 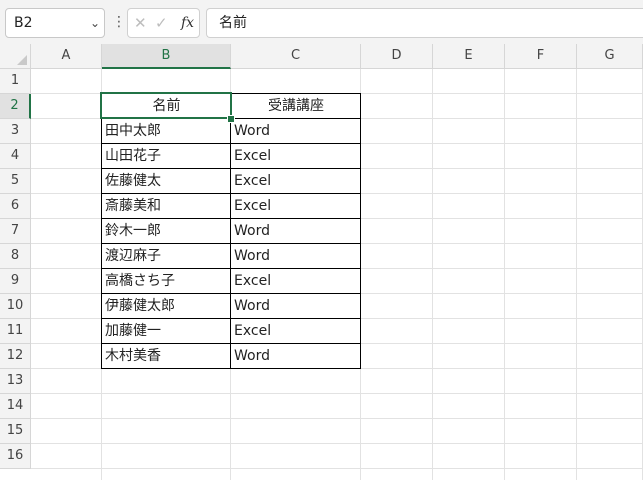 I want to click on row-header-16: 16, so click(x=15, y=456).